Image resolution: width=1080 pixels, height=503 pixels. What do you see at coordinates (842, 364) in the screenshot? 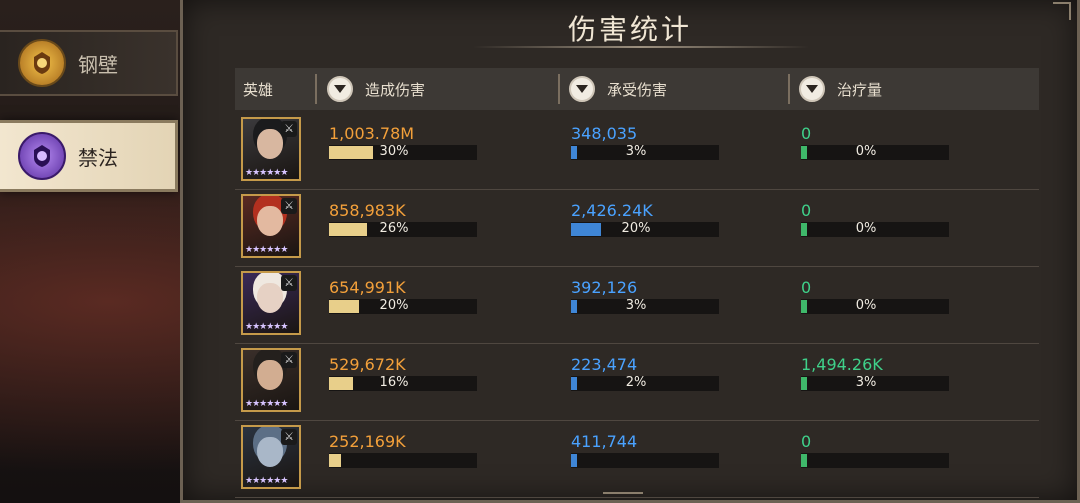
I see `healing-value: 1,494.26K` at bounding box center [842, 364].